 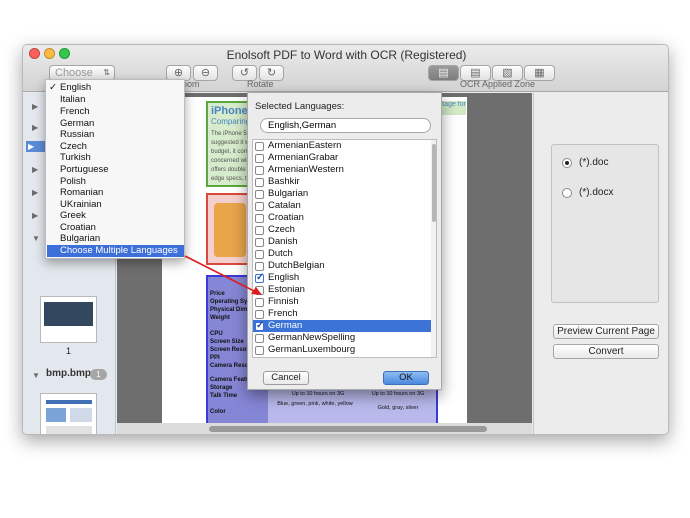 What do you see at coordinates (230, 230) in the screenshot?
I see `phone-image` at bounding box center [230, 230].